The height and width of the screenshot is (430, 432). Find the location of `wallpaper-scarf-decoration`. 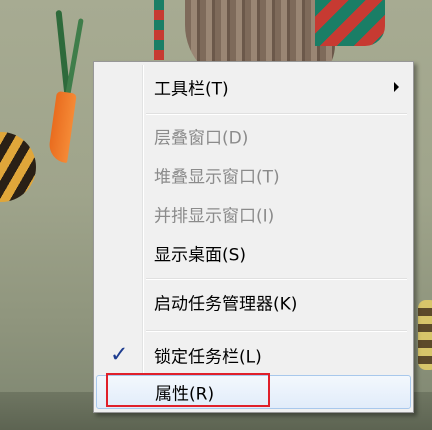

wallpaper-scarf-decoration is located at coordinates (350, 23).